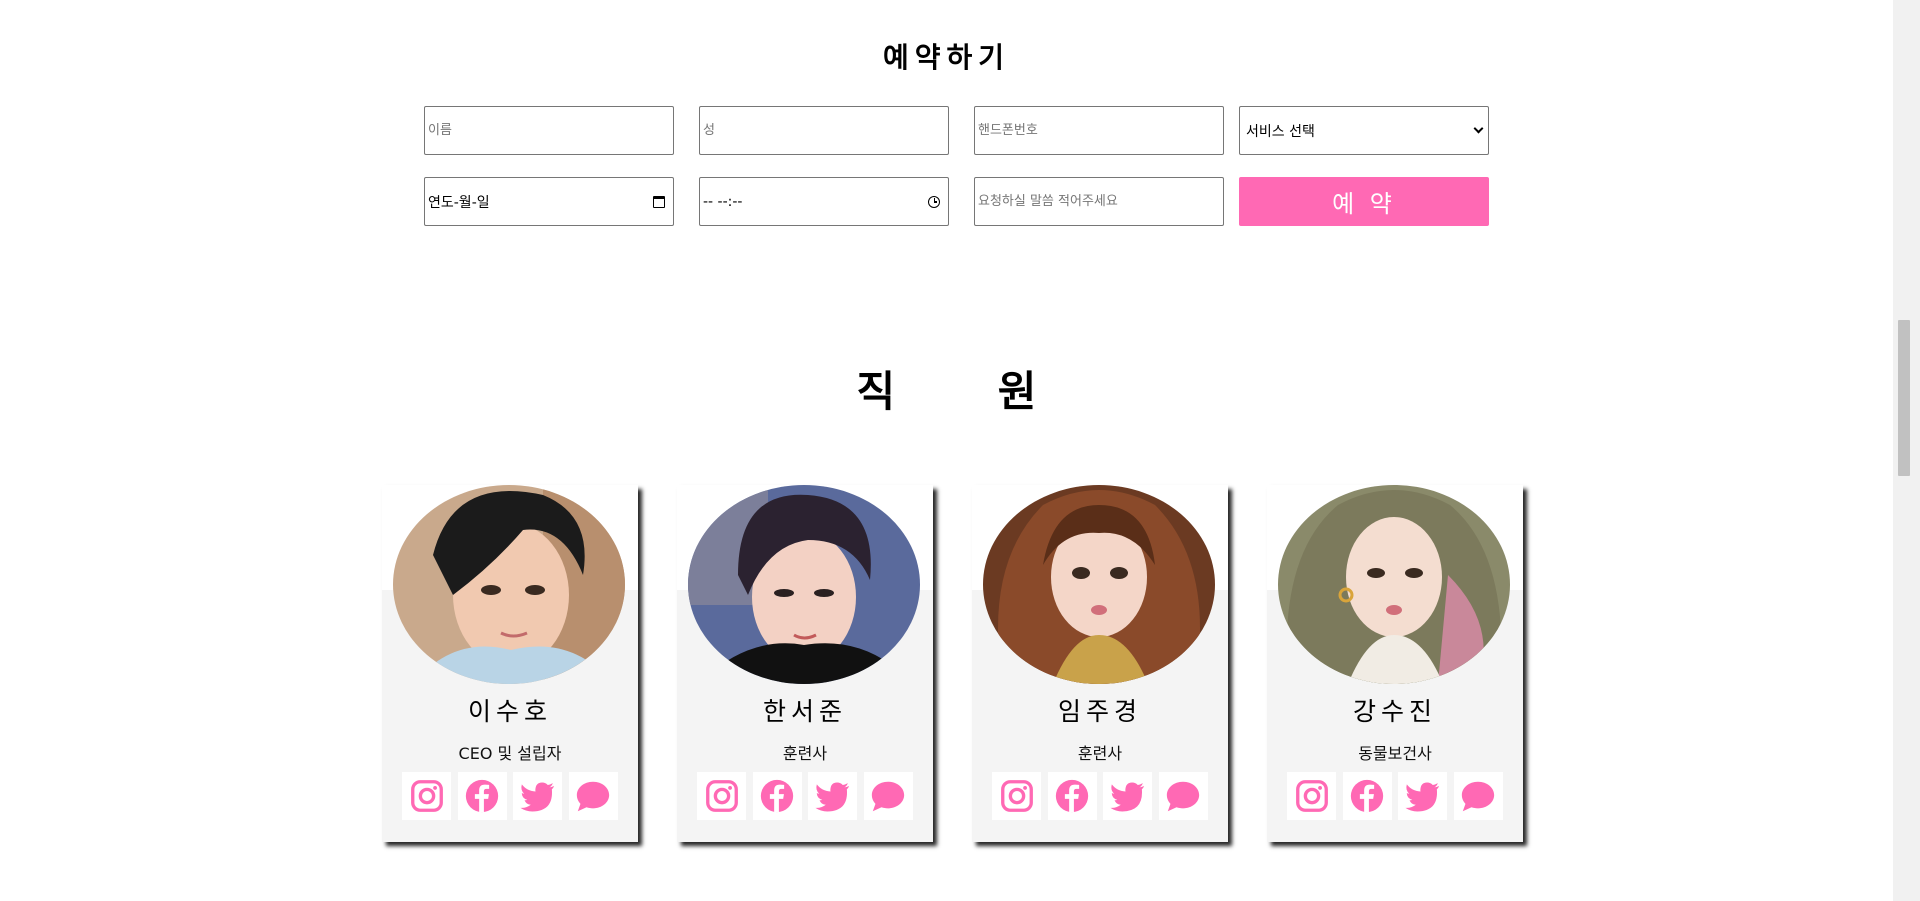 This screenshot has width=1920, height=901. I want to click on staff-name: 한서준, so click(804, 711).